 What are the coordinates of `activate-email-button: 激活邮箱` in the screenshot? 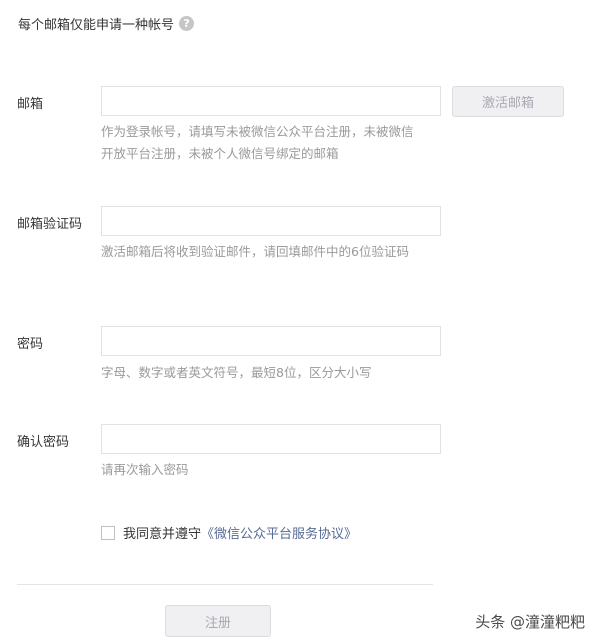 It's located at (508, 101).